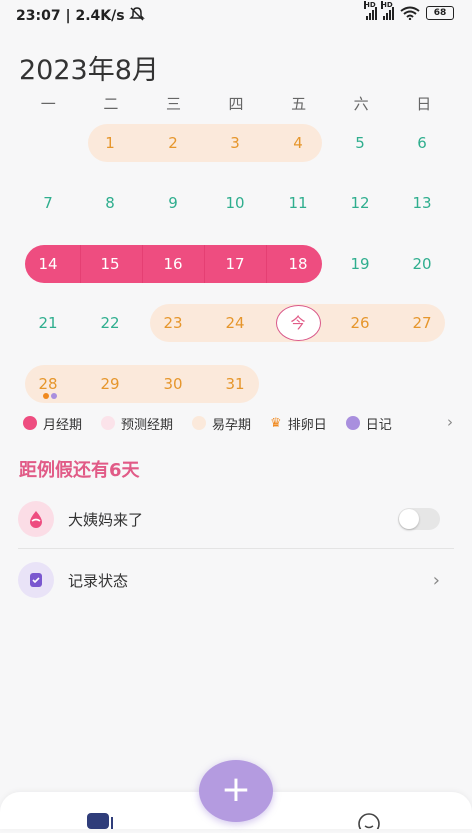 The width and height of the screenshot is (472, 833). I want to click on calendar-day: 7, so click(48, 203).